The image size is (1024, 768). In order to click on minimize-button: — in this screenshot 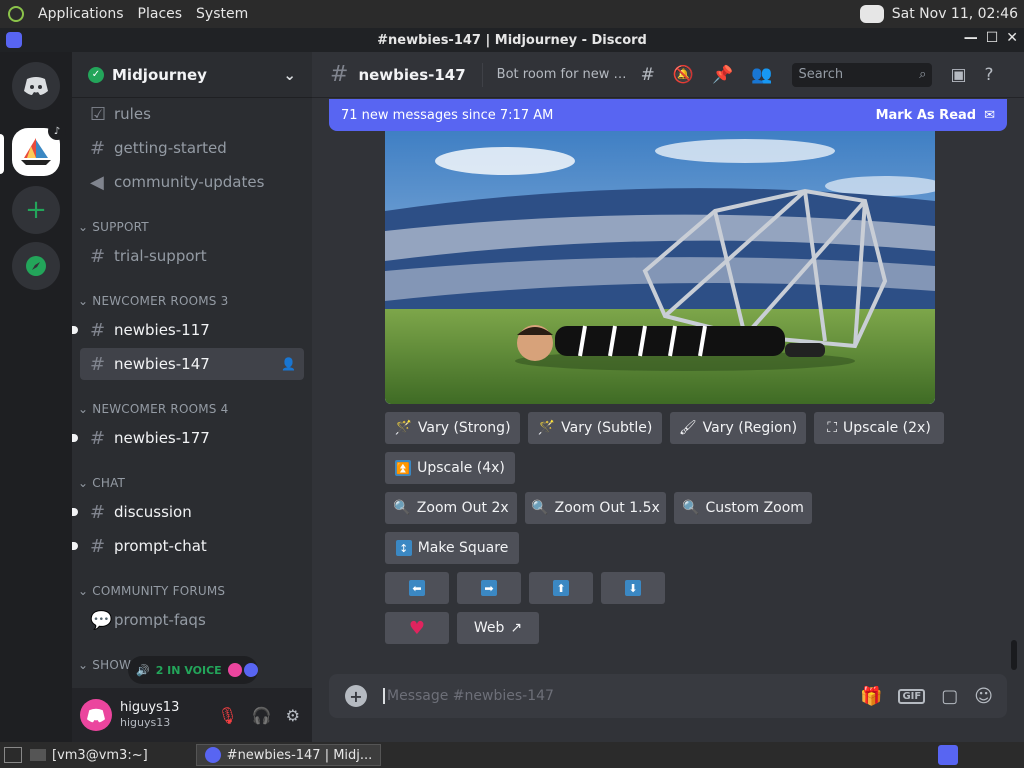, I will do `click(971, 38)`.